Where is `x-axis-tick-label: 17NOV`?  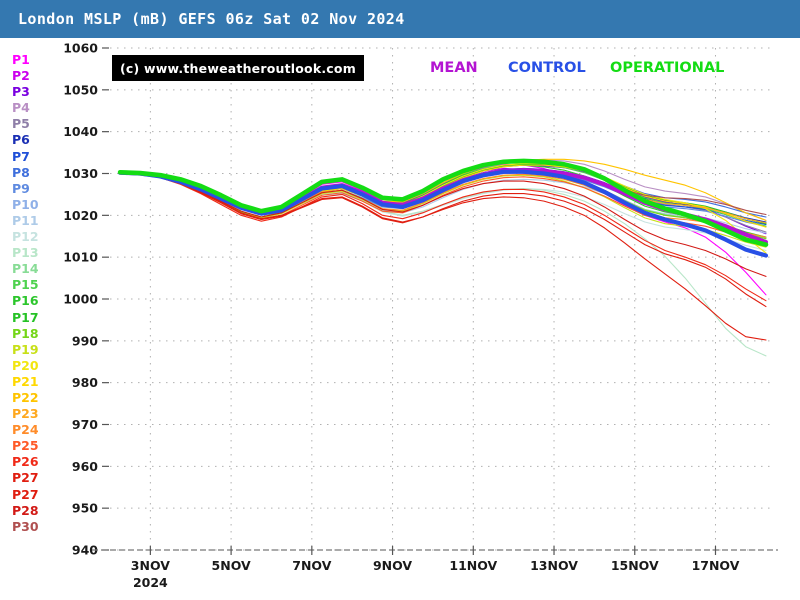 x-axis-tick-label: 17NOV is located at coordinates (716, 565).